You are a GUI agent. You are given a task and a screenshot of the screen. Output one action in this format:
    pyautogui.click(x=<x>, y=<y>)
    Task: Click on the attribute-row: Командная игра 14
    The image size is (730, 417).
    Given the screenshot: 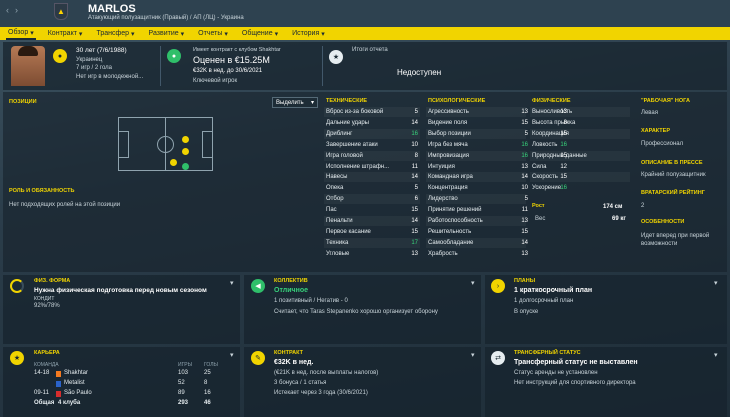 What is the action you would take?
    pyautogui.click(x=478, y=177)
    